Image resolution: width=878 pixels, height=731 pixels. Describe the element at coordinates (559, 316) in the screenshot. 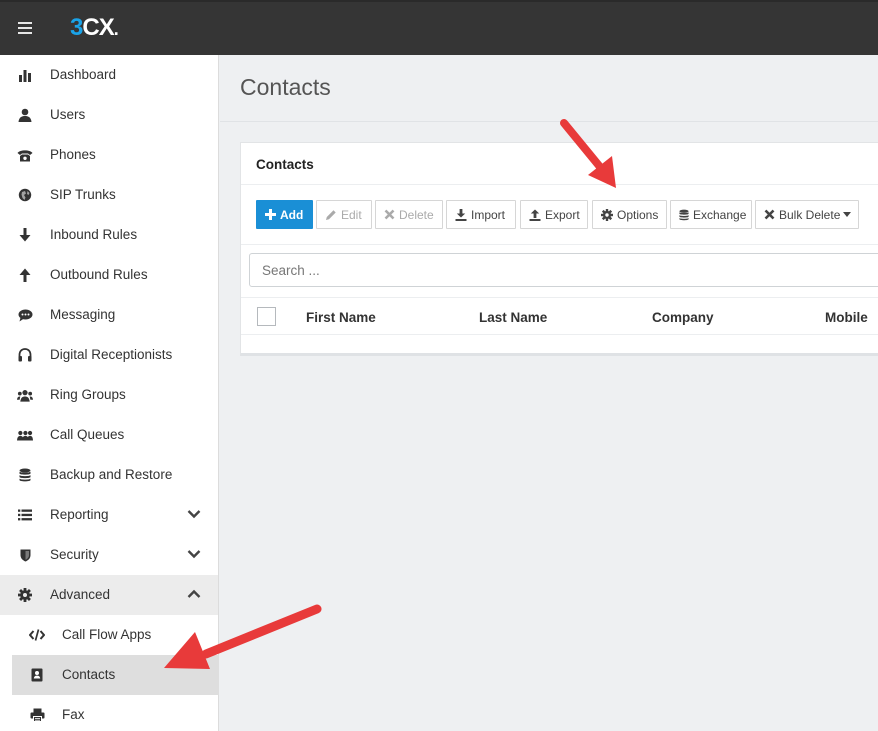

I see `table-header: First Name Last Name Company Mobile` at that location.